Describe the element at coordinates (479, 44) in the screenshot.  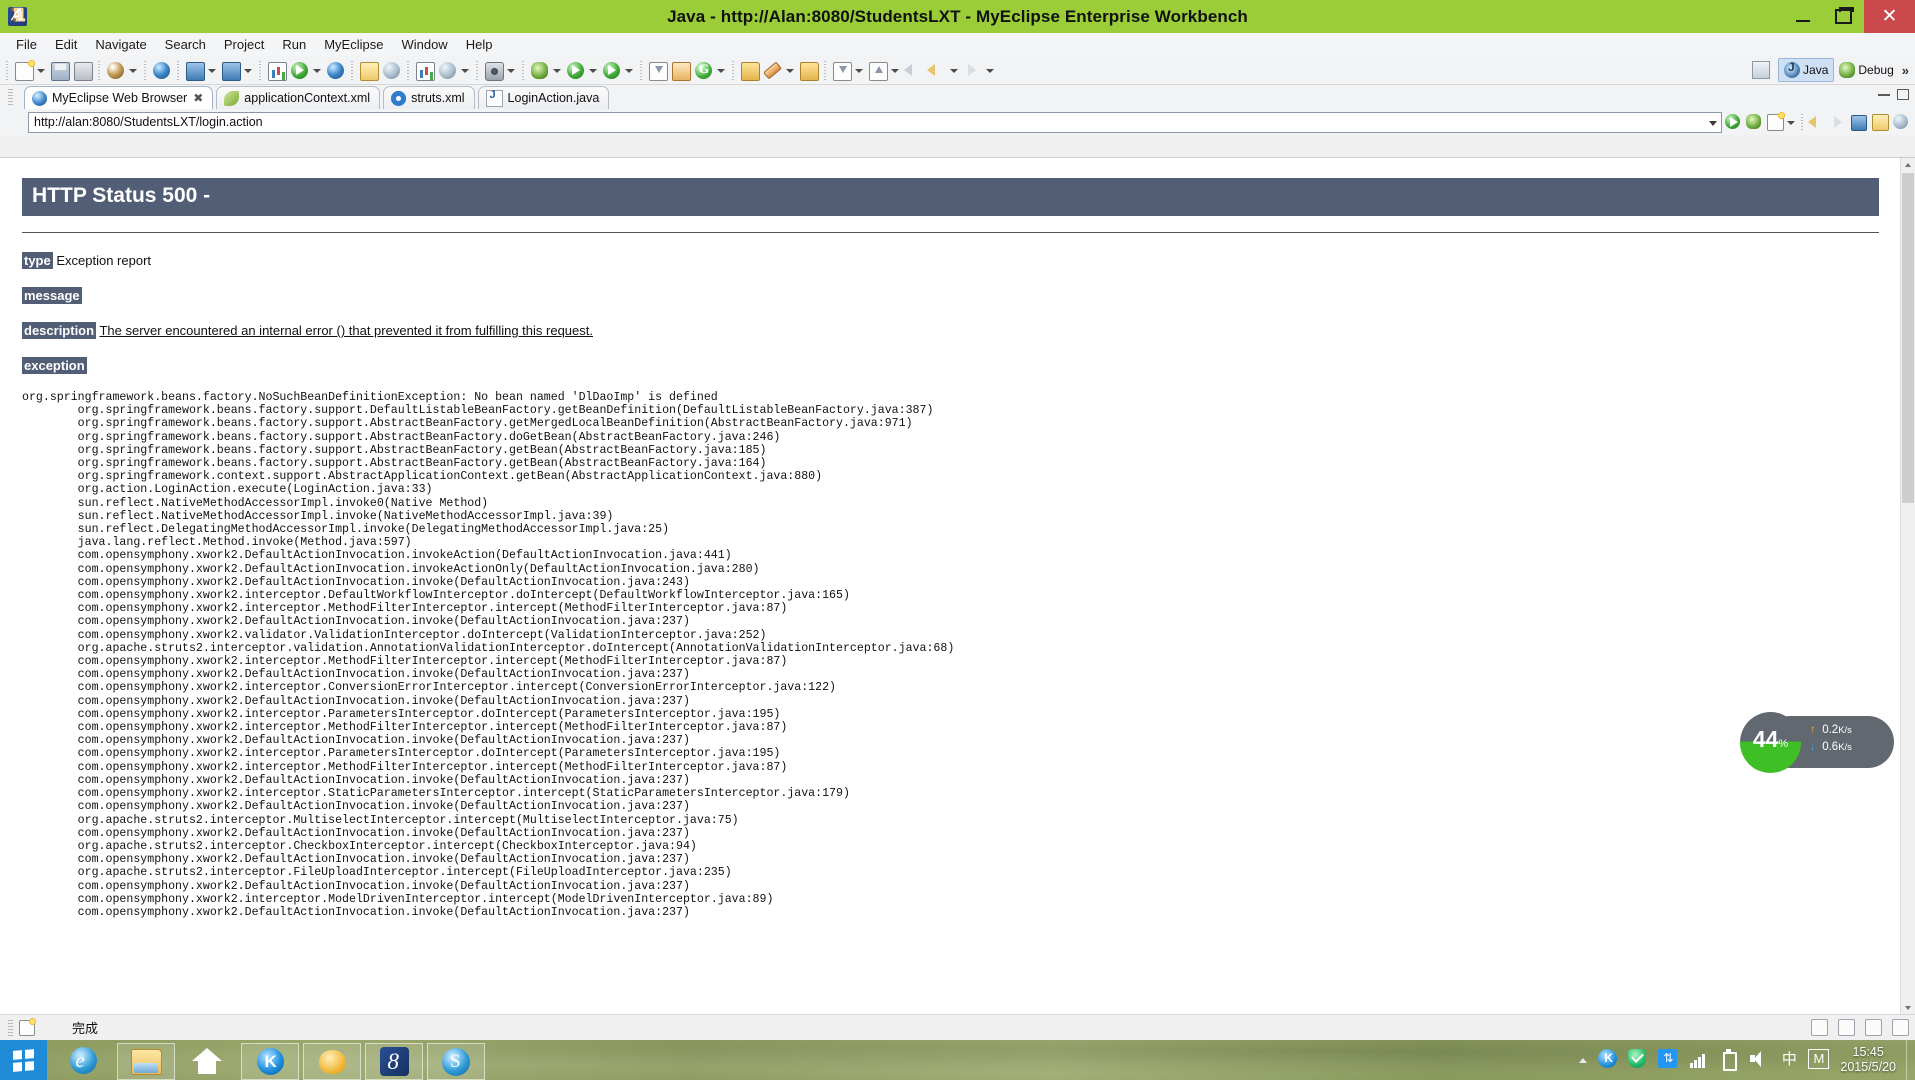
I see `menu-help: Help` at that location.